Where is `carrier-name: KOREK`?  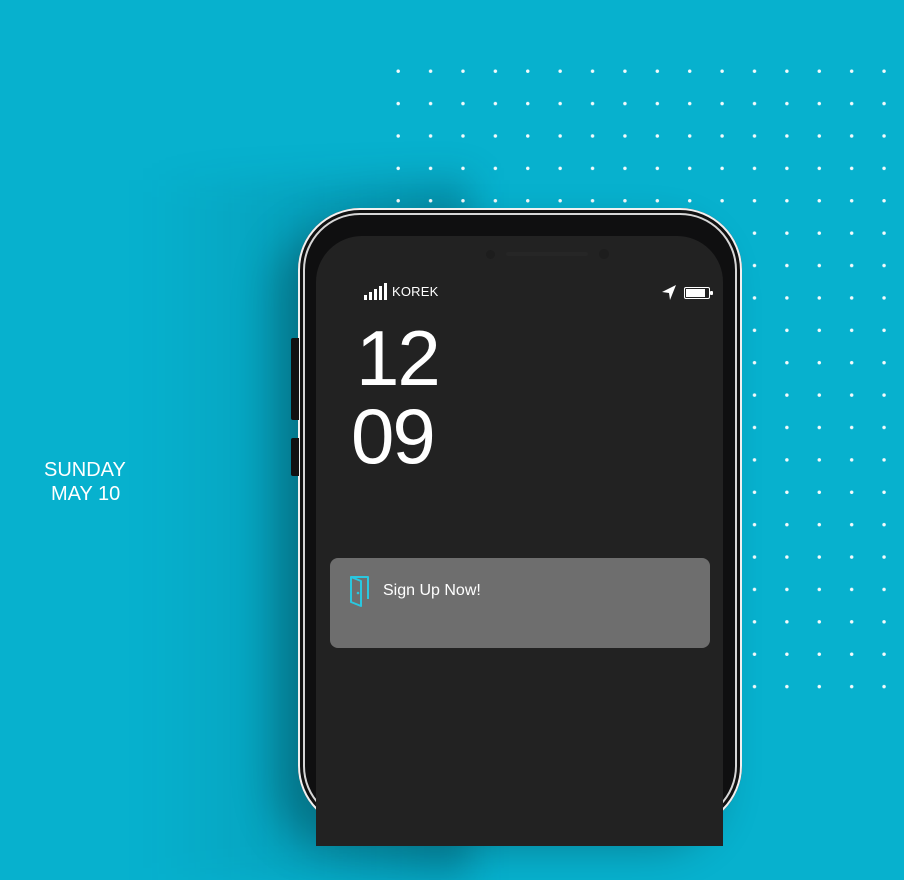 carrier-name: KOREK is located at coordinates (415, 291).